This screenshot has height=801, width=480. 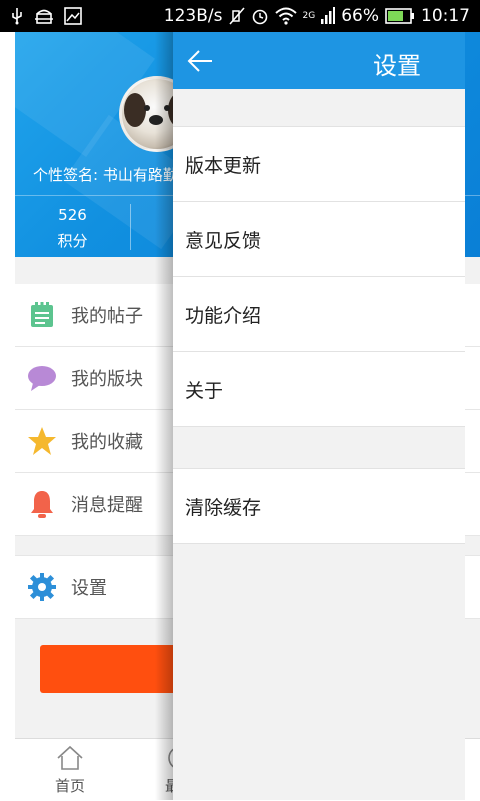 I want to click on stat-points-label: 积分, so click(x=72, y=241).